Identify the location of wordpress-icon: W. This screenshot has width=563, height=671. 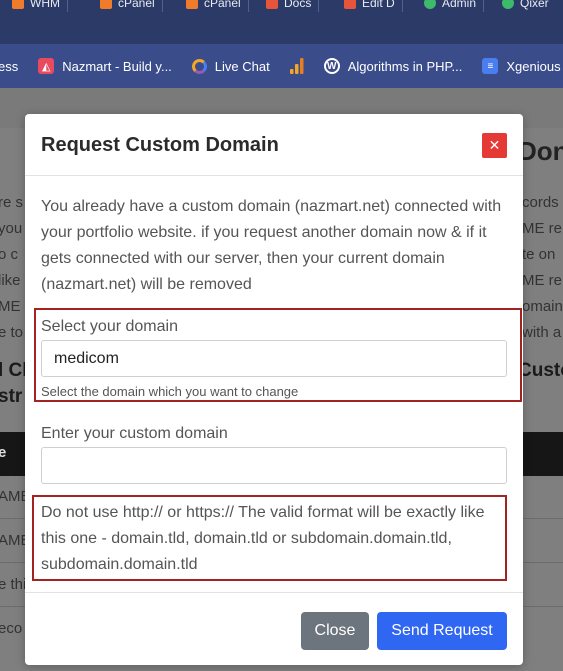
(331, 66).